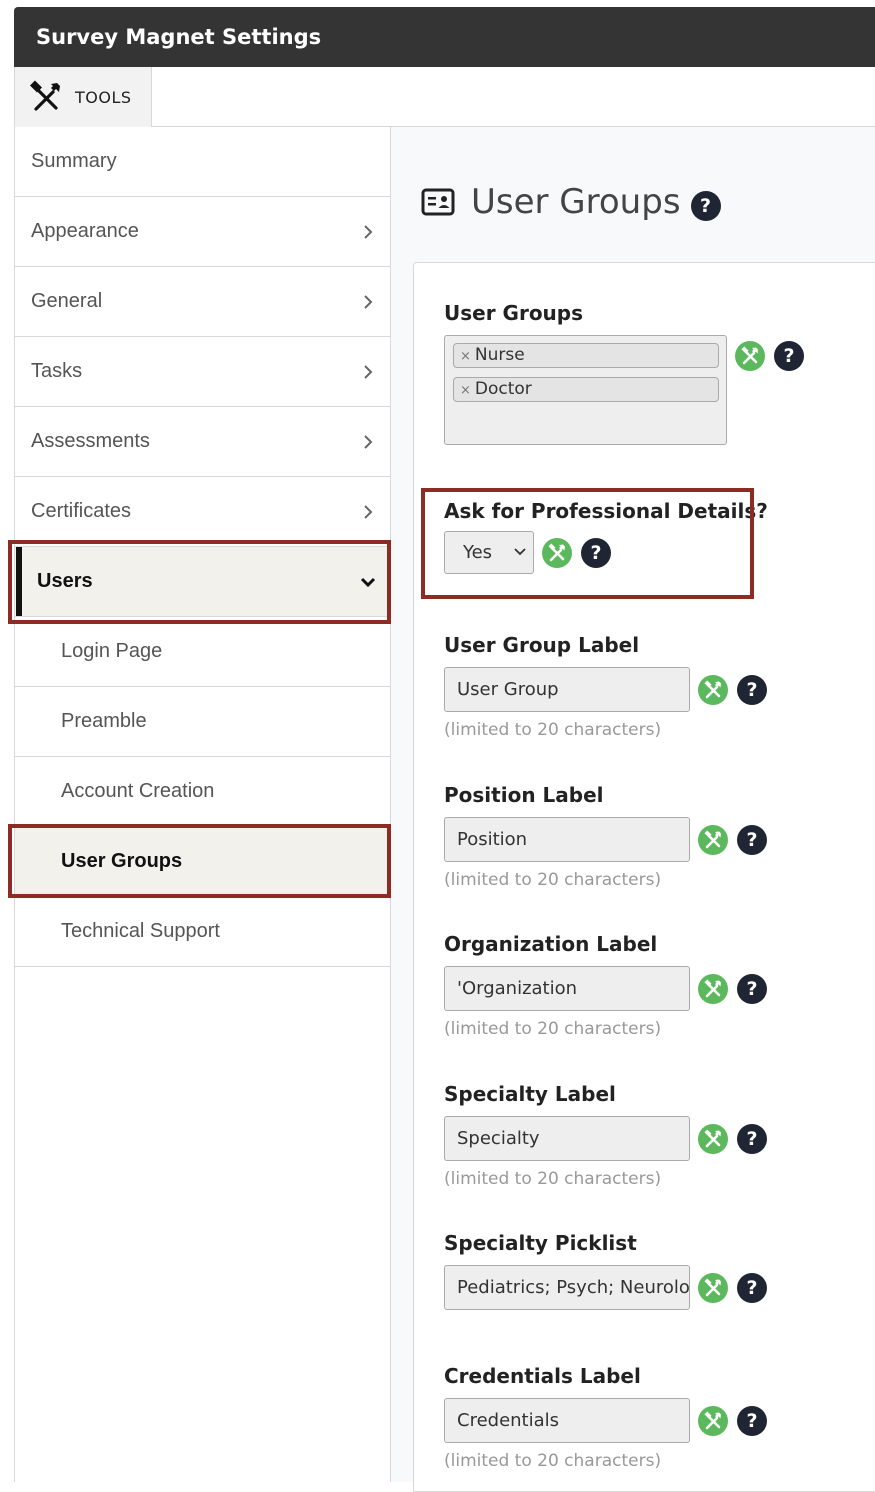 The height and width of the screenshot is (1492, 875). Describe the element at coordinates (524, 795) in the screenshot. I see `field-label: Position Label` at that location.